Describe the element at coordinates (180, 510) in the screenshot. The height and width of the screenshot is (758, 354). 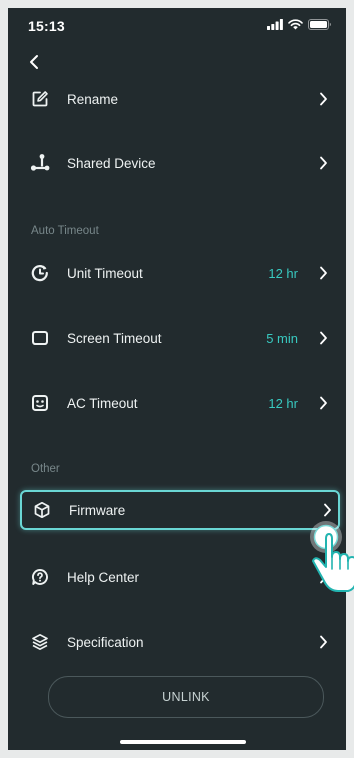
I see `settings-row-firmware: Firmware` at that location.